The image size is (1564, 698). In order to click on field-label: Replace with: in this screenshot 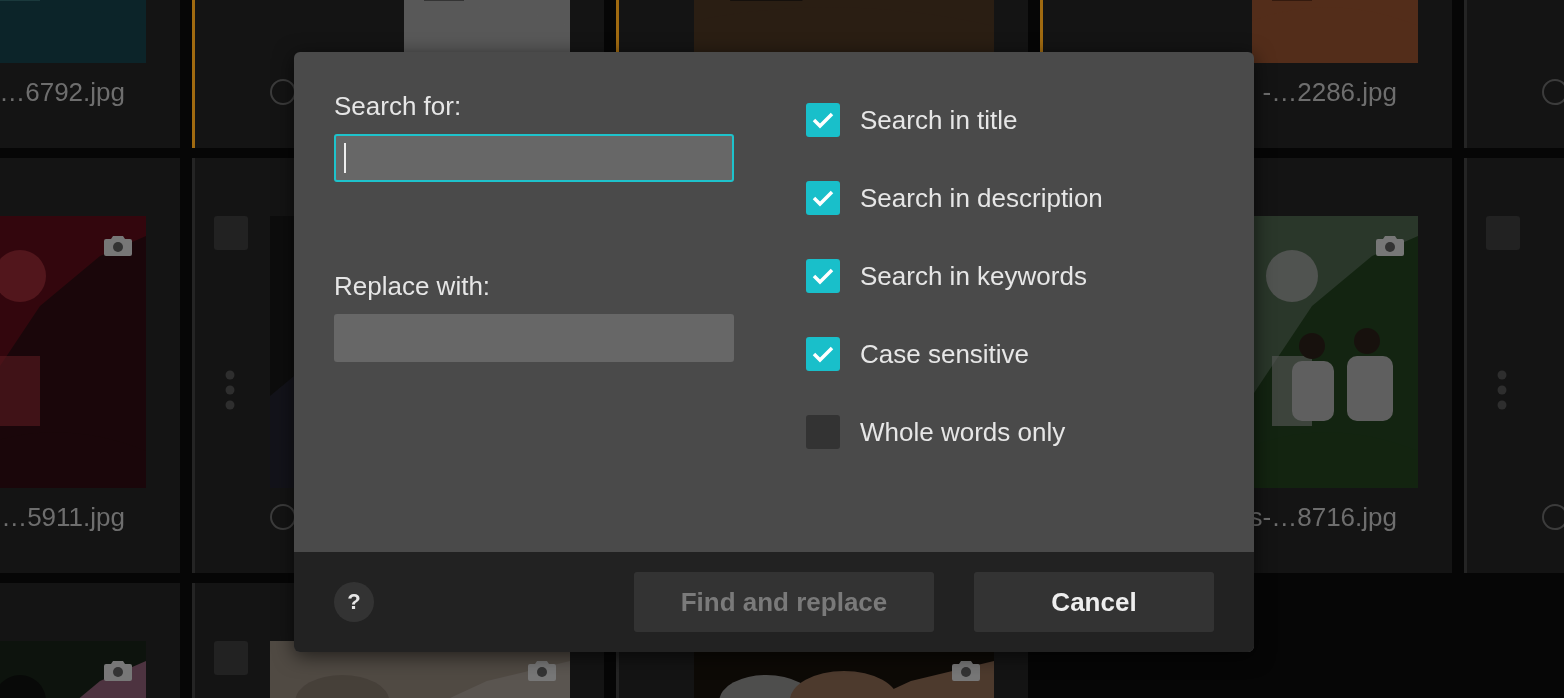, I will do `click(413, 286)`.